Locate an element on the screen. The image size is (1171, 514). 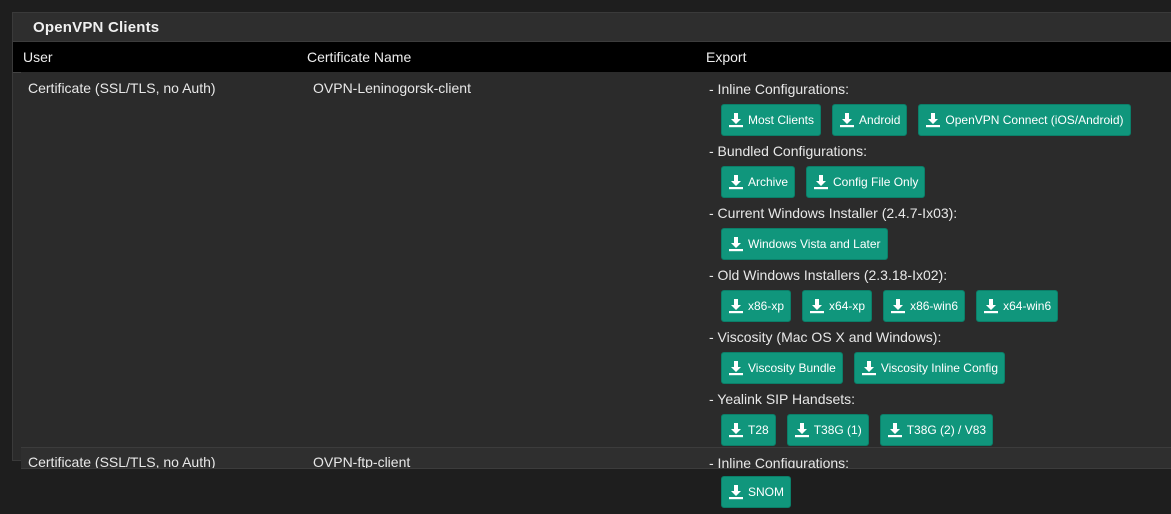
panel-title: OpenVPN Clients is located at coordinates (592, 27).